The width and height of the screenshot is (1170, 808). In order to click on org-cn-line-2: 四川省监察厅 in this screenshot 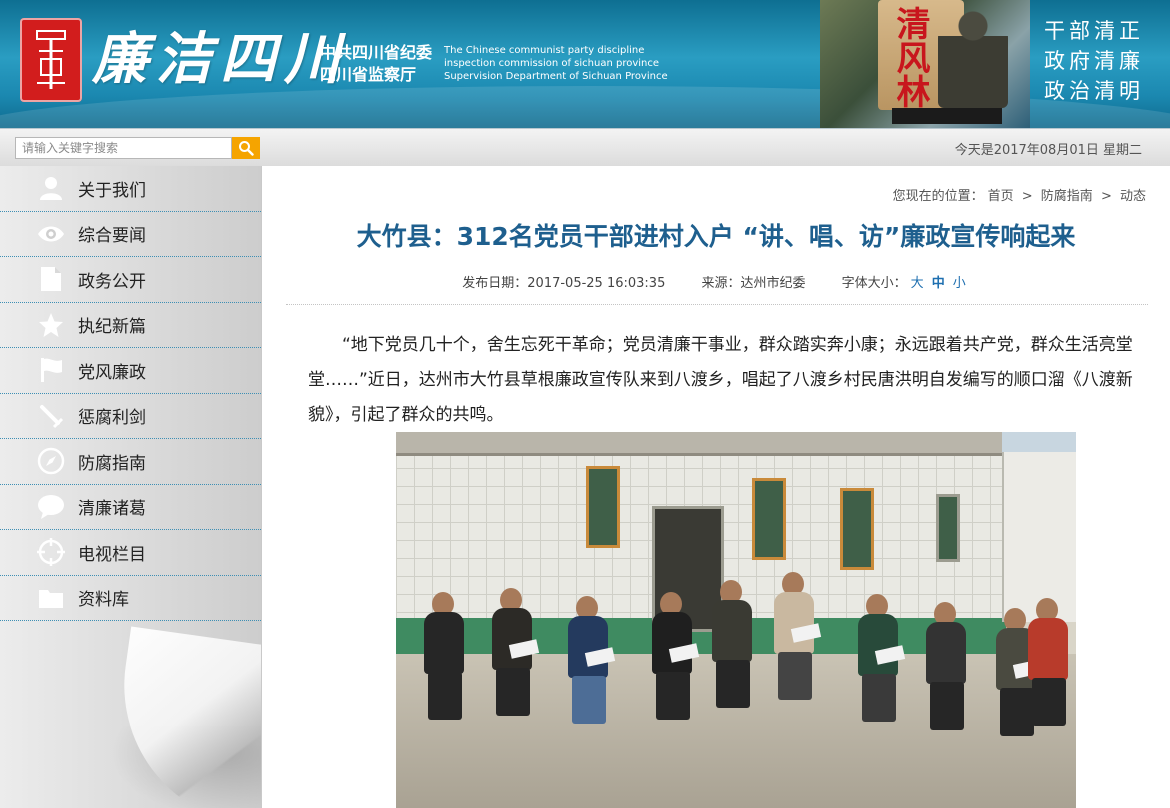, I will do `click(368, 74)`.